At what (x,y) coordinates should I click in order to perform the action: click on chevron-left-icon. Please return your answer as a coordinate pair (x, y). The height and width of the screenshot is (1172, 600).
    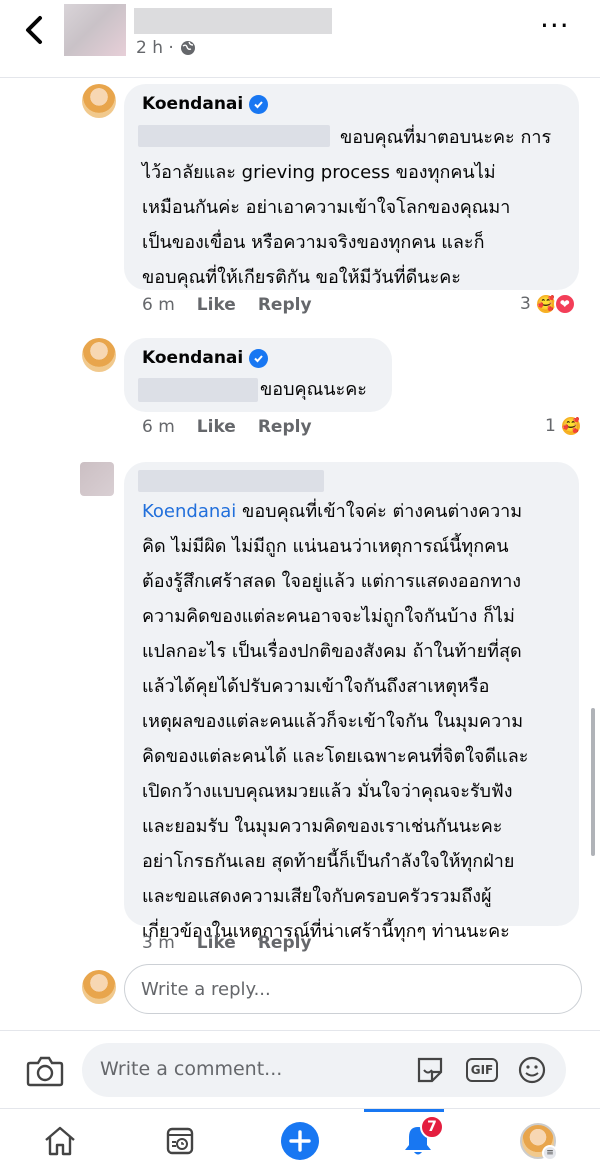
    Looking at the image, I should click on (34, 30).